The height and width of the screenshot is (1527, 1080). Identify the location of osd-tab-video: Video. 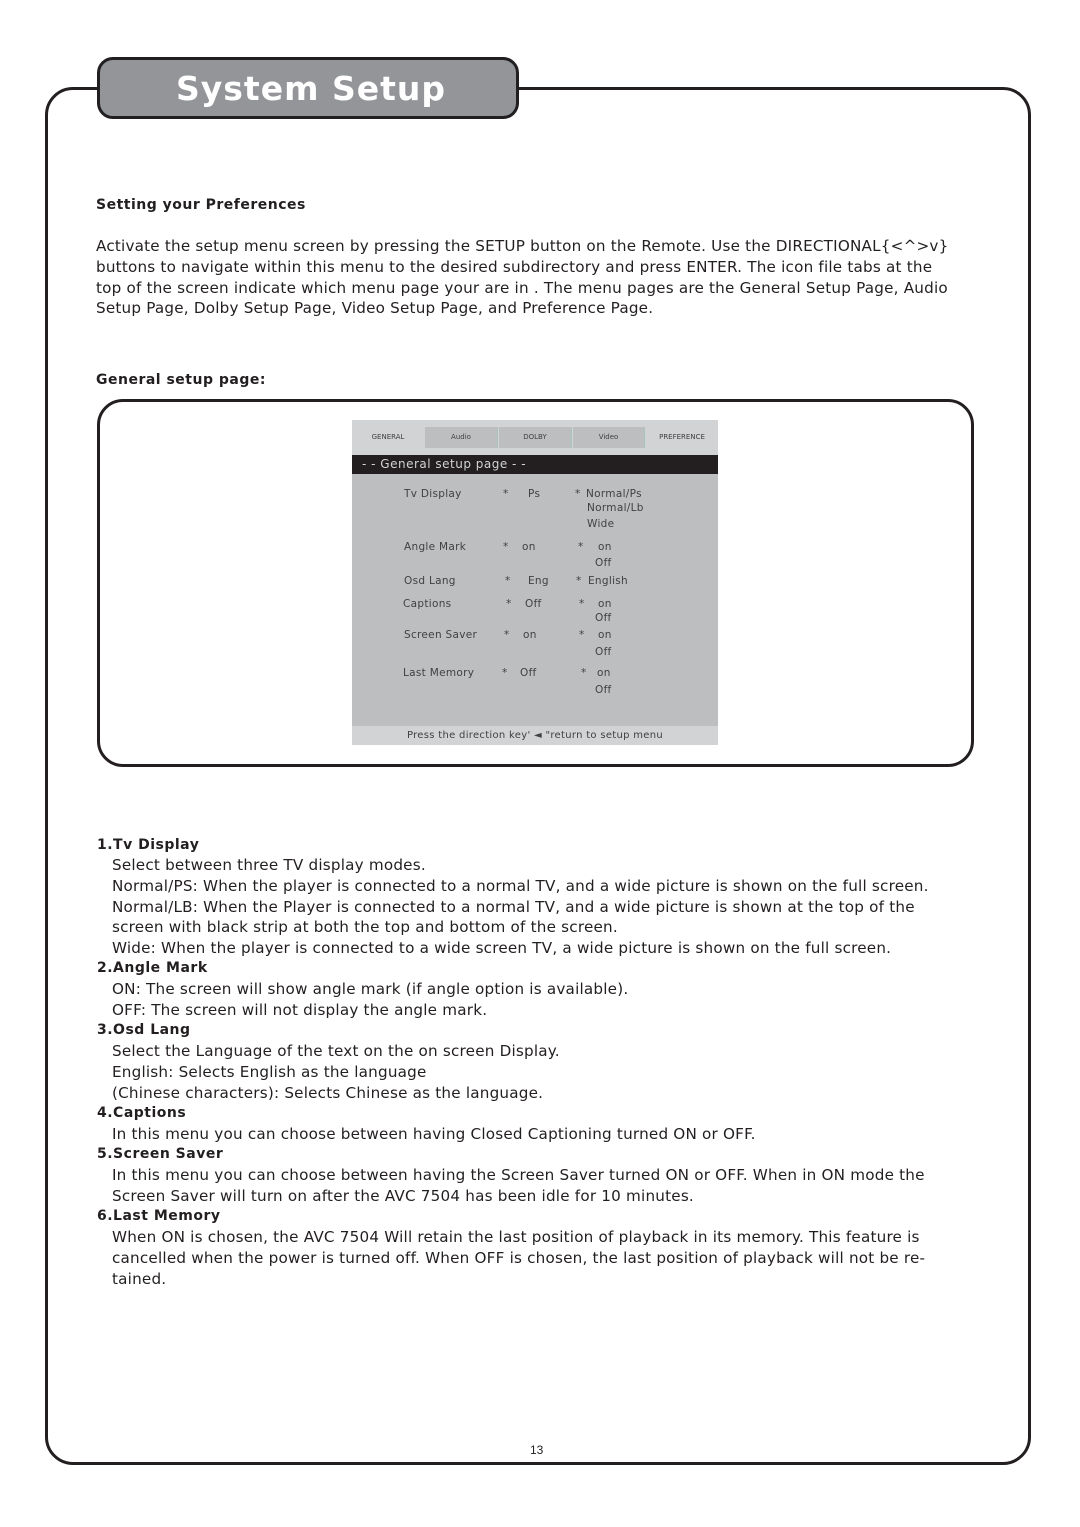
(609, 437).